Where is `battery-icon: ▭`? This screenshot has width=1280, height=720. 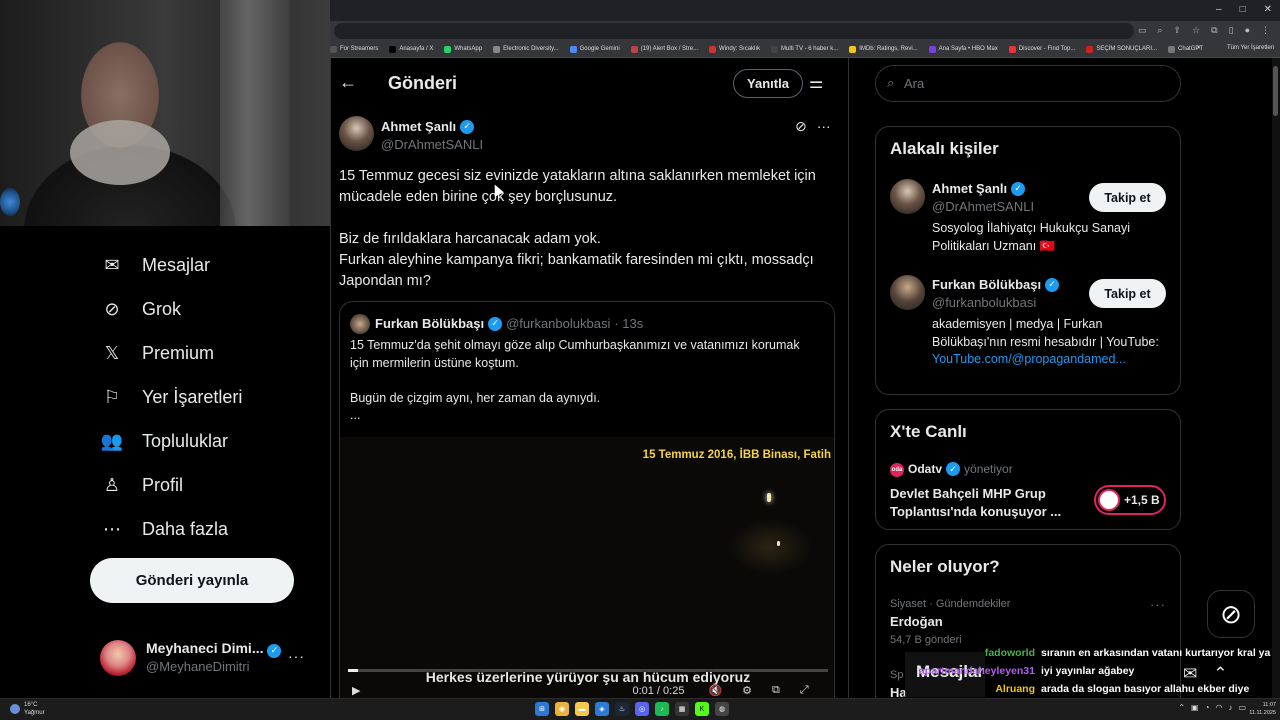 battery-icon: ▭ is located at coordinates (1242, 707).